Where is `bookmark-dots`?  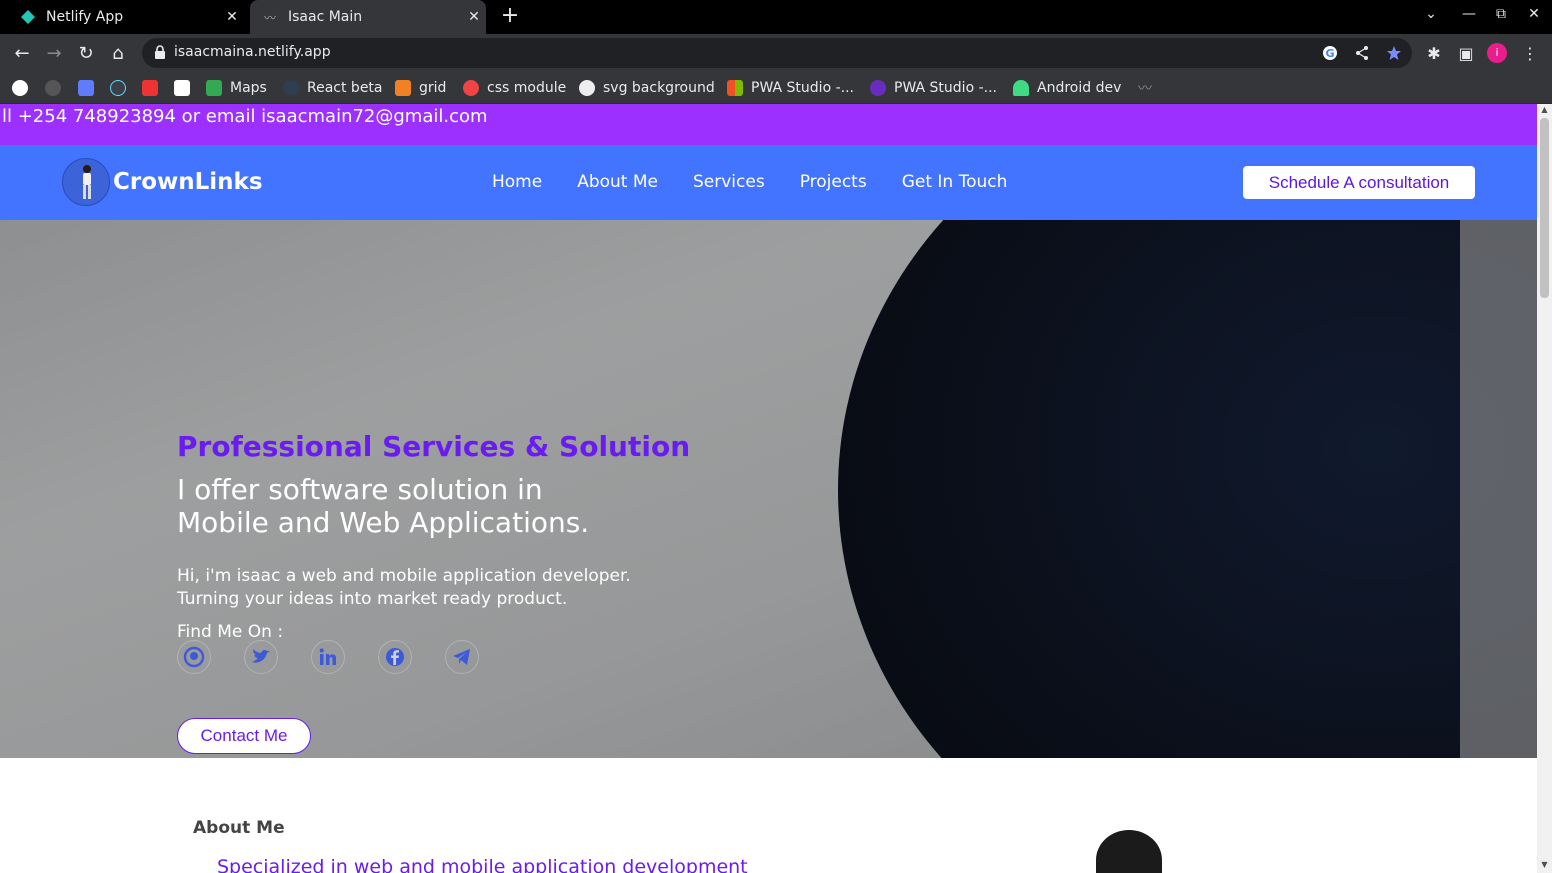 bookmark-dots is located at coordinates (154, 88).